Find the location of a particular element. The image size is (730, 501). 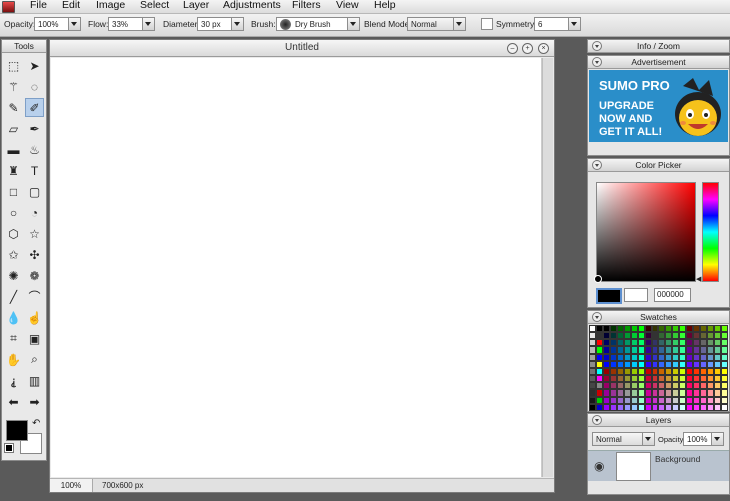

rounded-rect-icon: ▢ is located at coordinates (34, 191).